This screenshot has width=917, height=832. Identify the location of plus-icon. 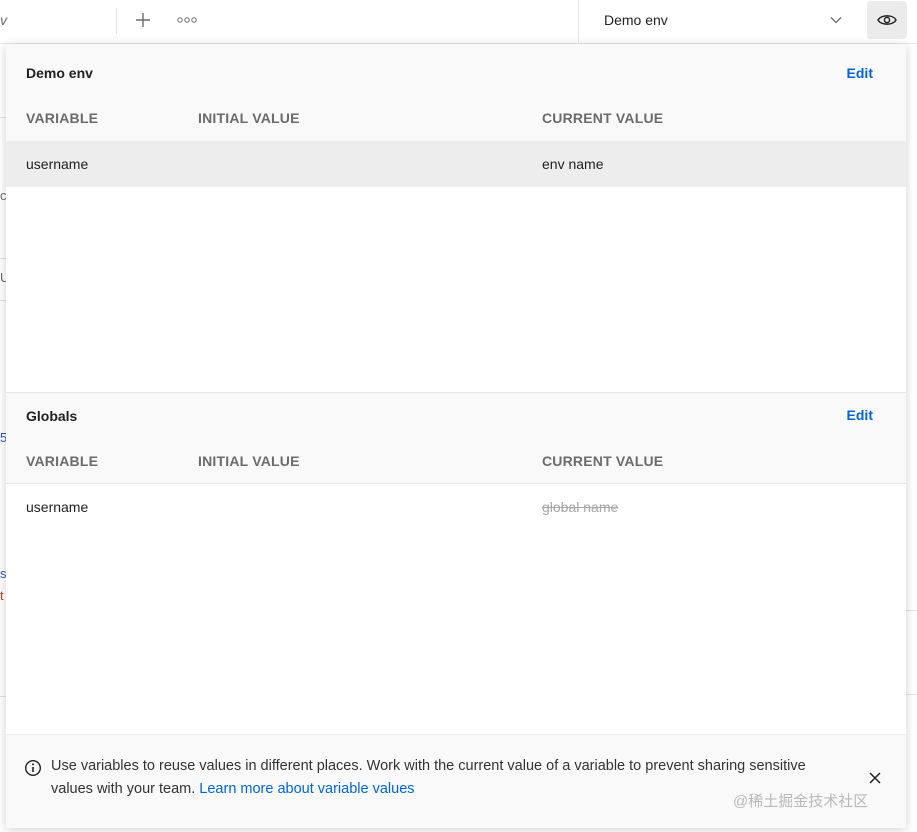
(143, 20).